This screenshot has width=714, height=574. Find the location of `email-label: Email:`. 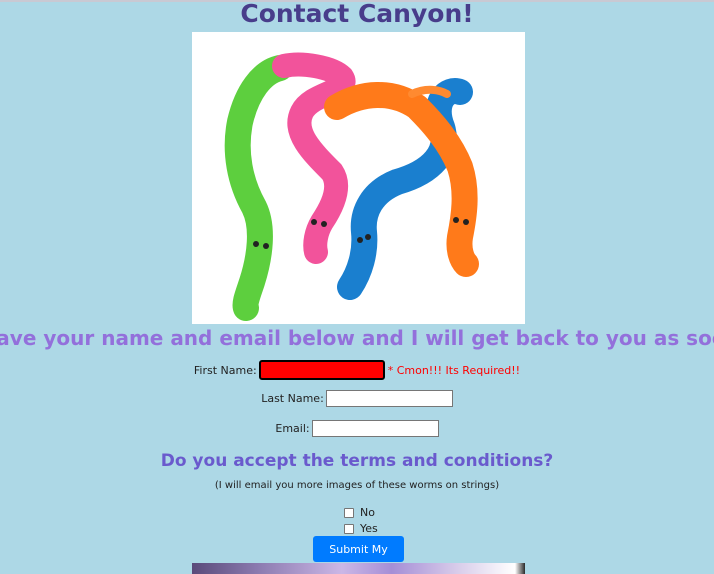

email-label: Email: is located at coordinates (292, 428).